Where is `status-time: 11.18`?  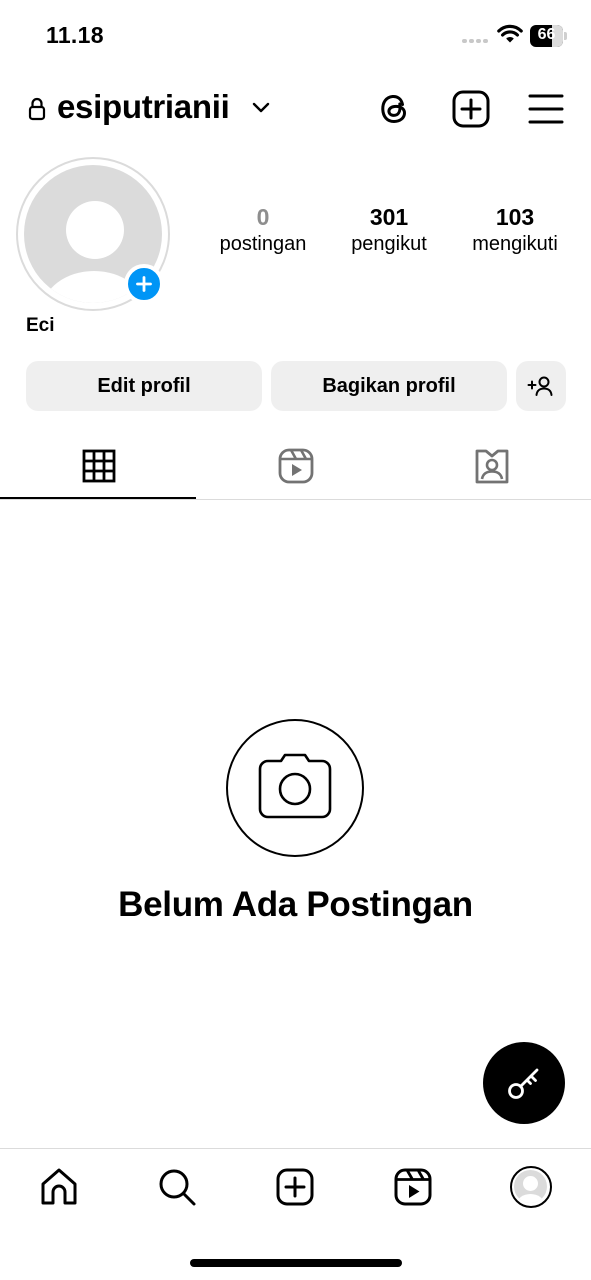
status-time: 11.18 is located at coordinates (75, 35).